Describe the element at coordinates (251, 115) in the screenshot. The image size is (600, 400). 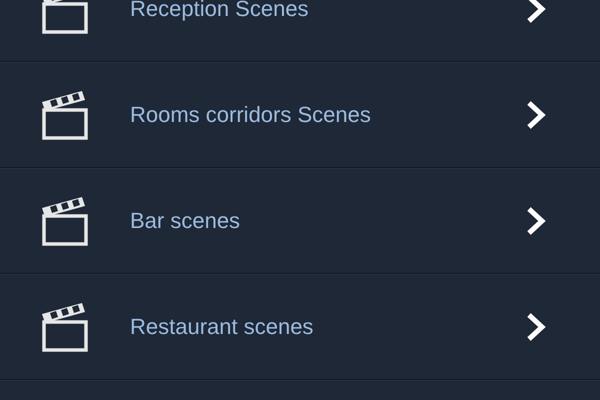
I see `scene-label: Rooms corridors Scenes` at that location.